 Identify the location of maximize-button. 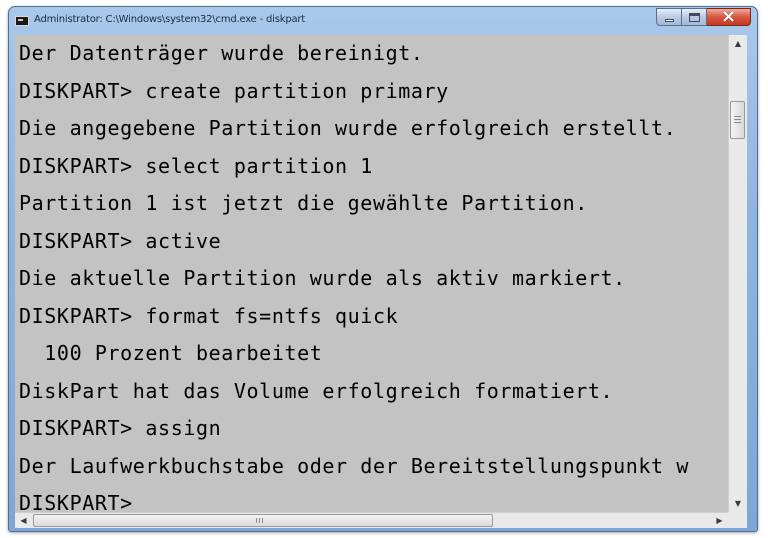
(694, 17).